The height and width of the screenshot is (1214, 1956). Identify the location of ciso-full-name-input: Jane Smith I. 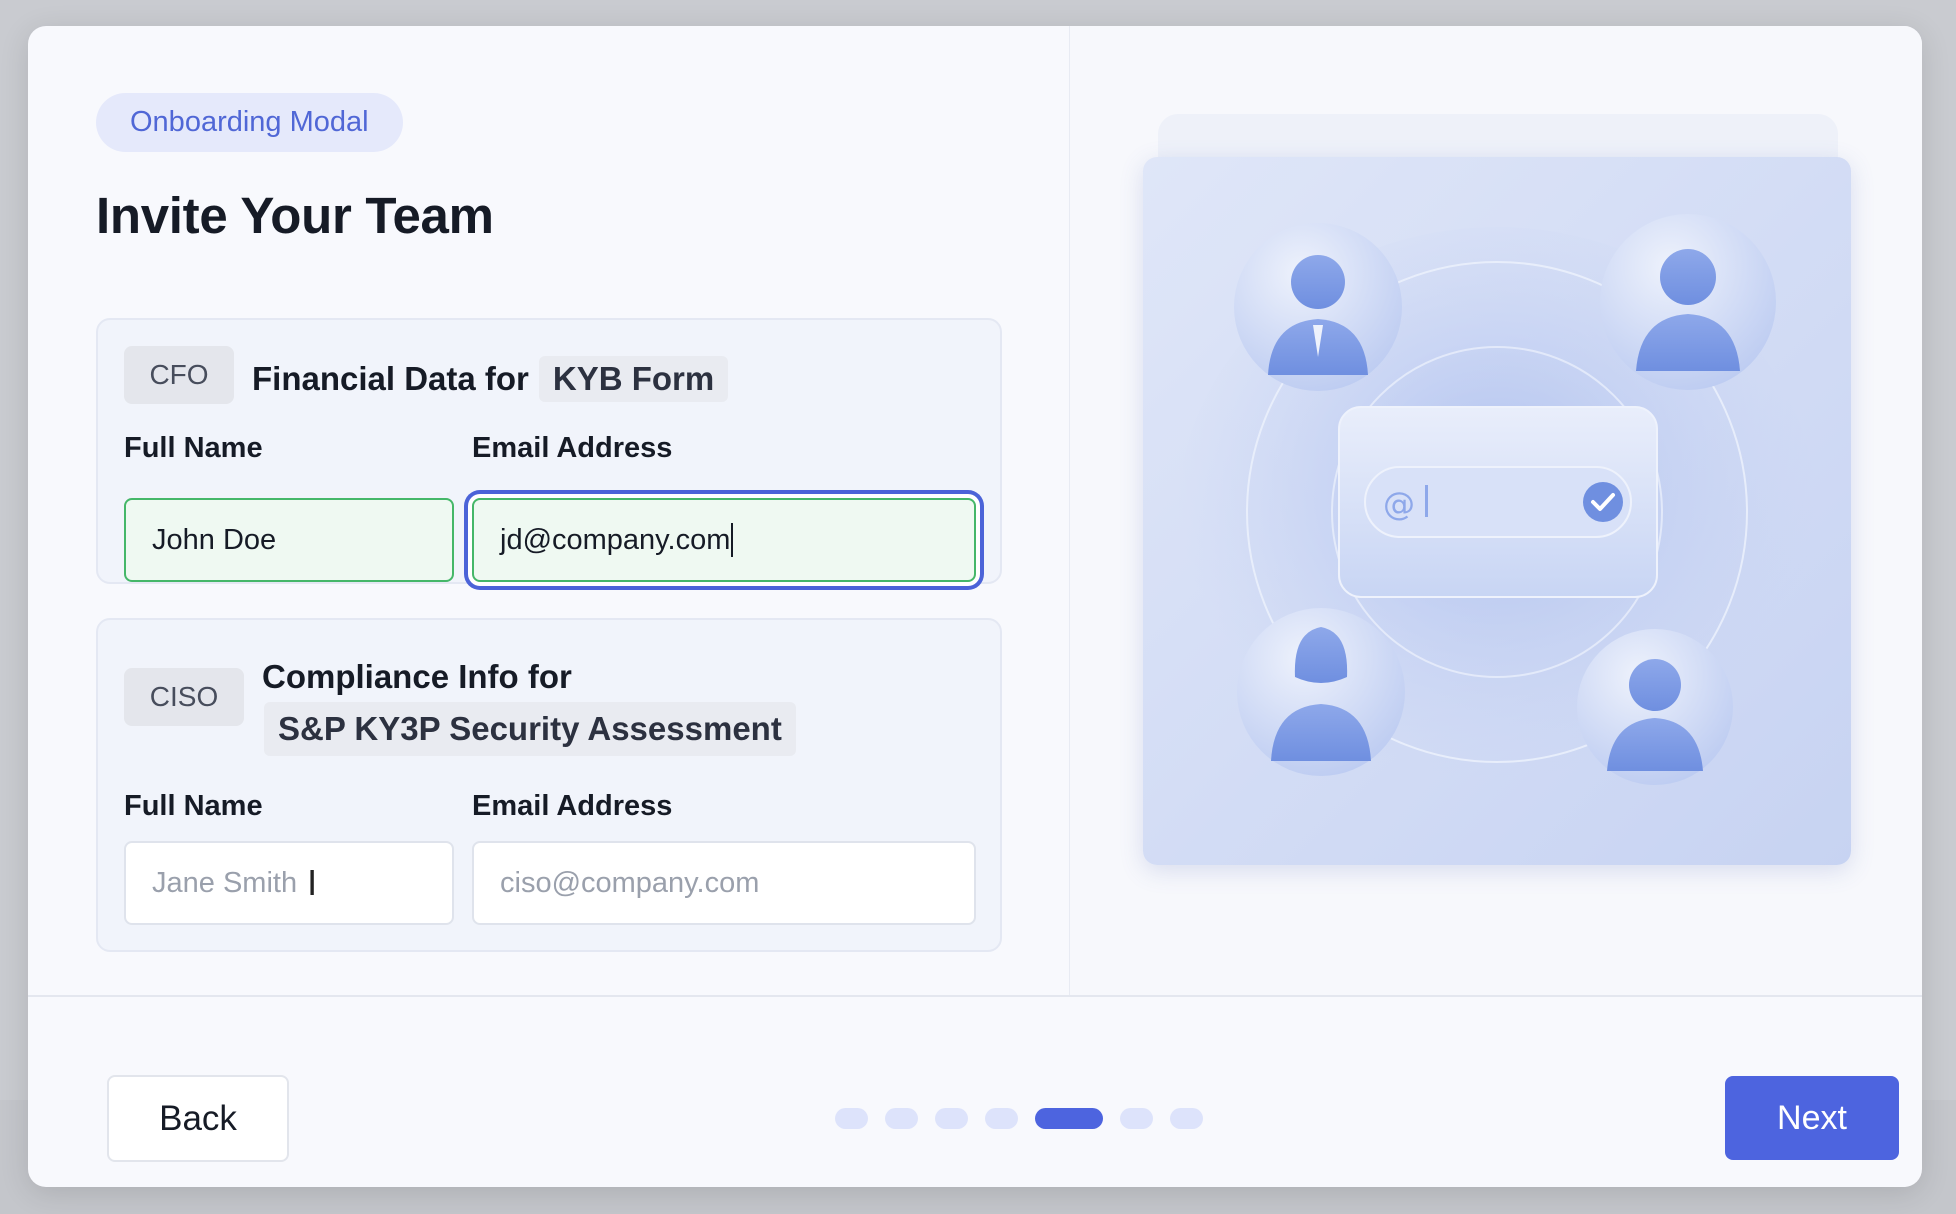
(289, 883).